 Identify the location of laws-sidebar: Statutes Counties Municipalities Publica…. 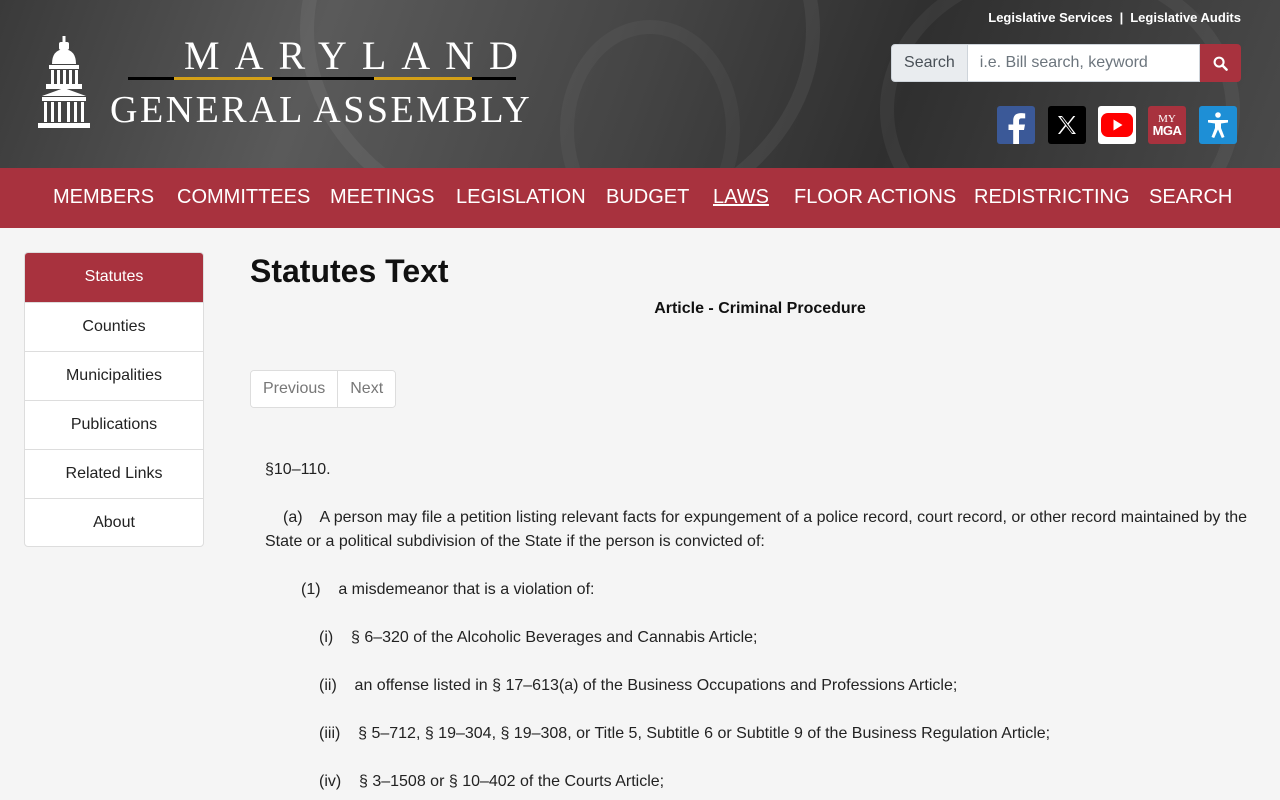
(114, 399).